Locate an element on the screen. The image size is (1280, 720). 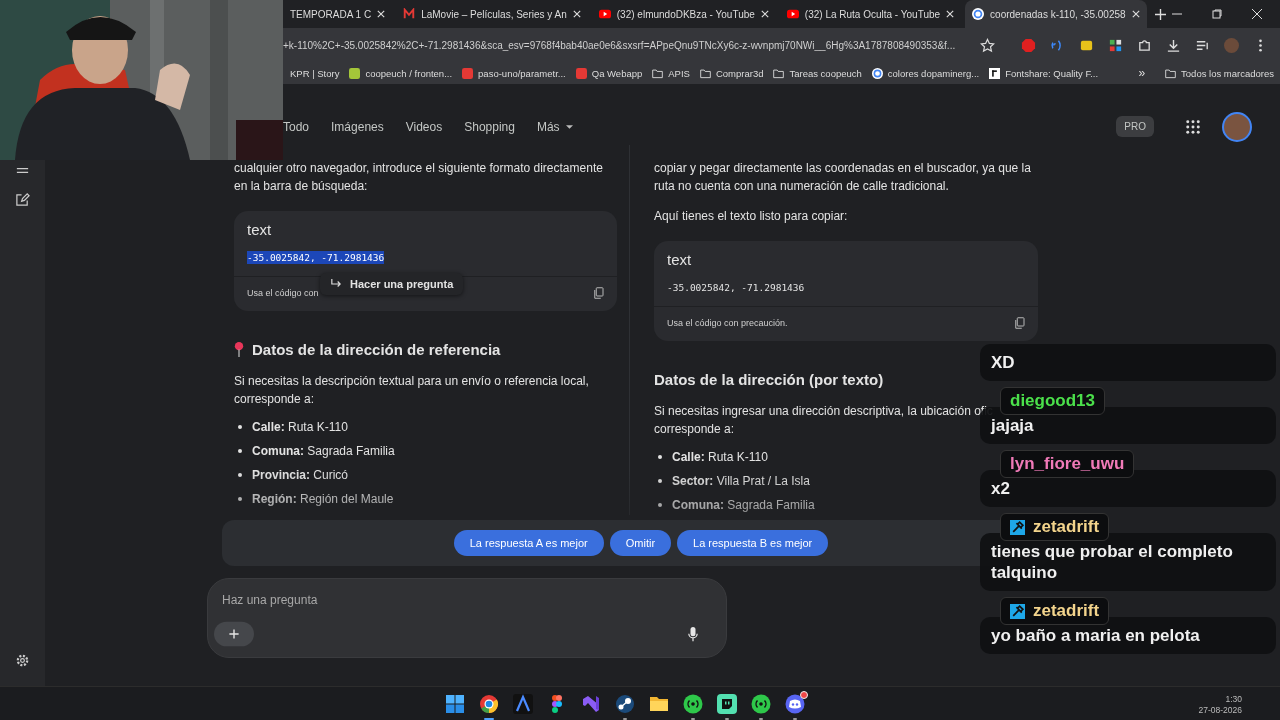
browser-tab: TEMPORADA 1 C is located at coordinates (338, 14).